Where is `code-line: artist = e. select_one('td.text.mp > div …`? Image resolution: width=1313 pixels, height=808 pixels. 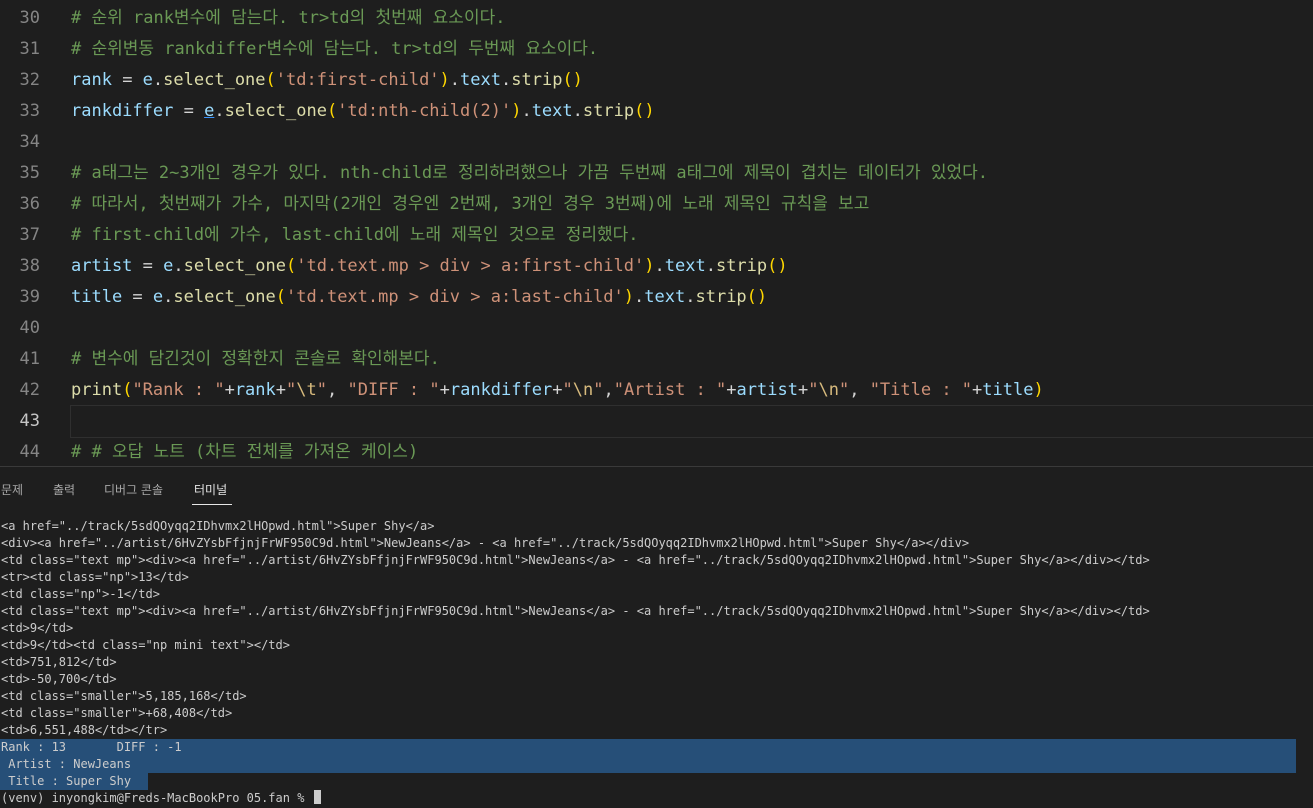
code-line: artist = e. select_one('td.text.mp > div … is located at coordinates (429, 266).